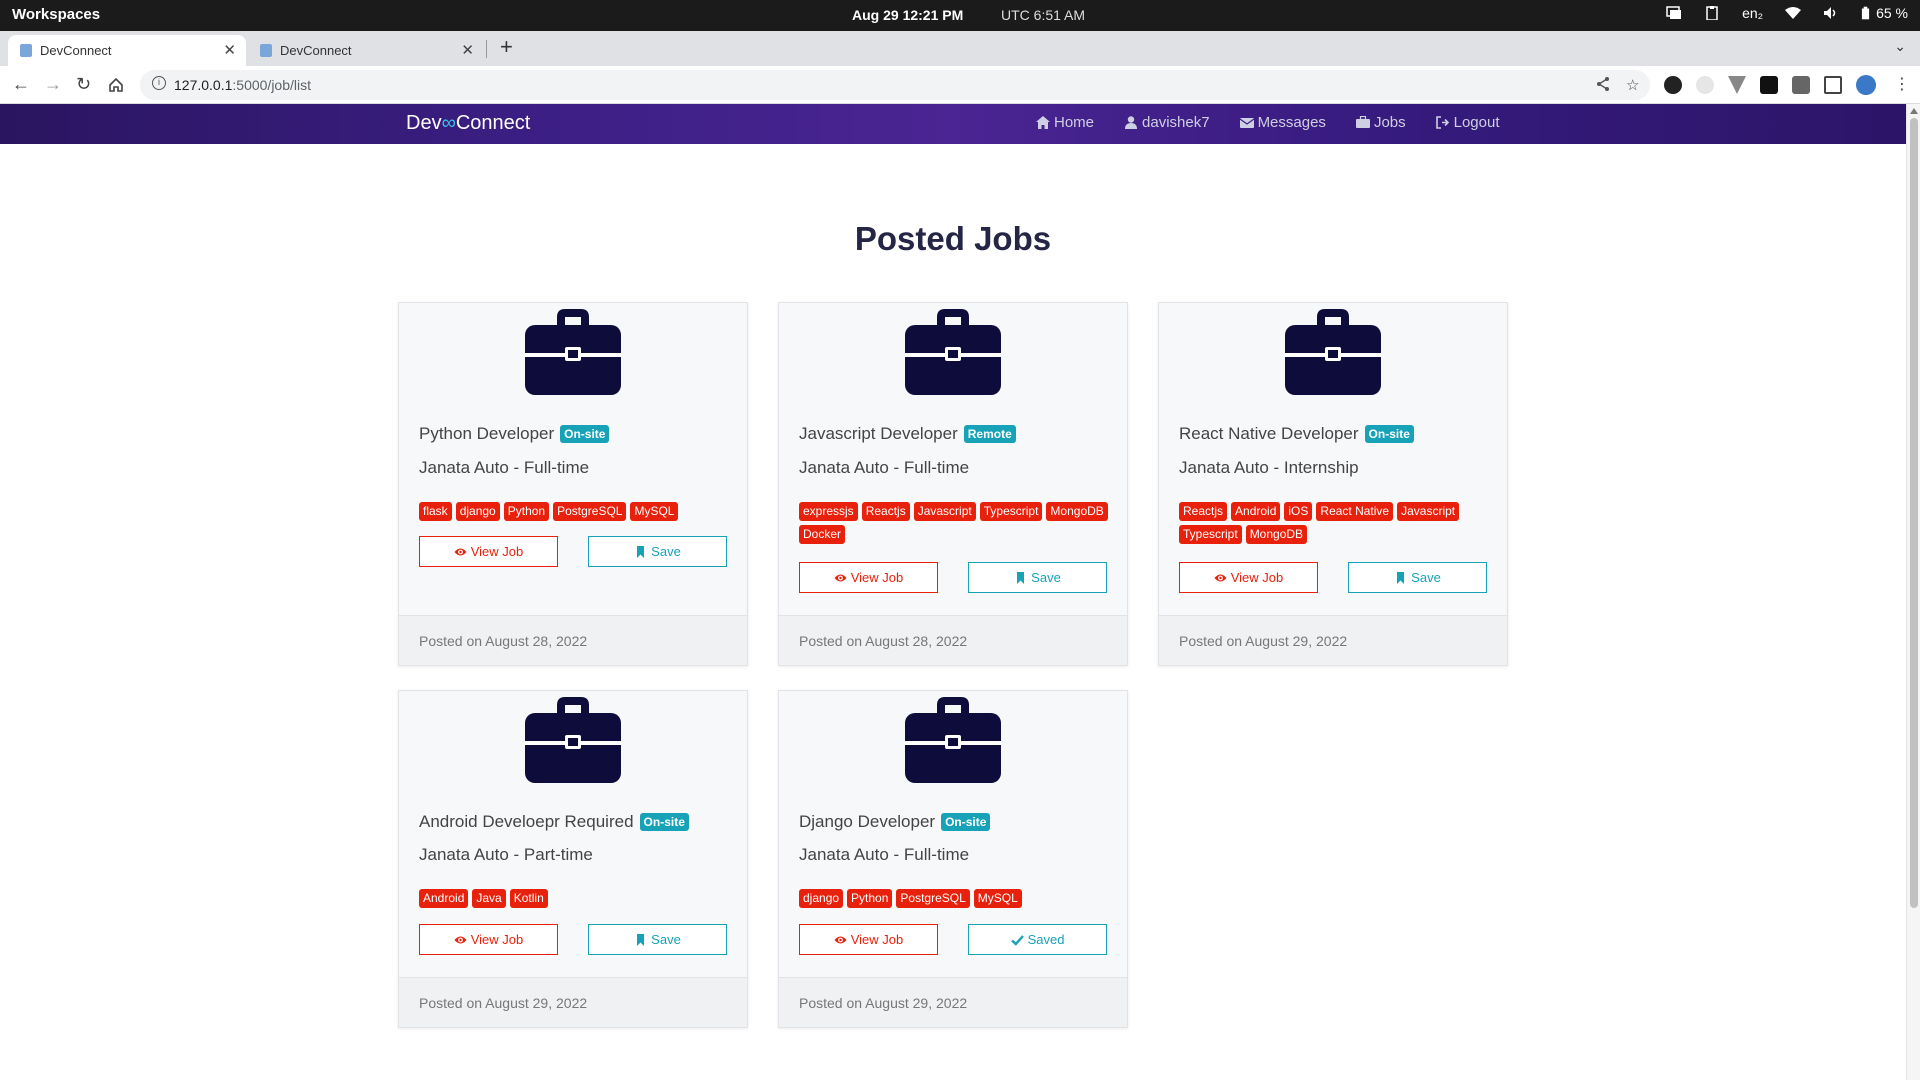  I want to click on page-scrollbar, so click(1913, 592).